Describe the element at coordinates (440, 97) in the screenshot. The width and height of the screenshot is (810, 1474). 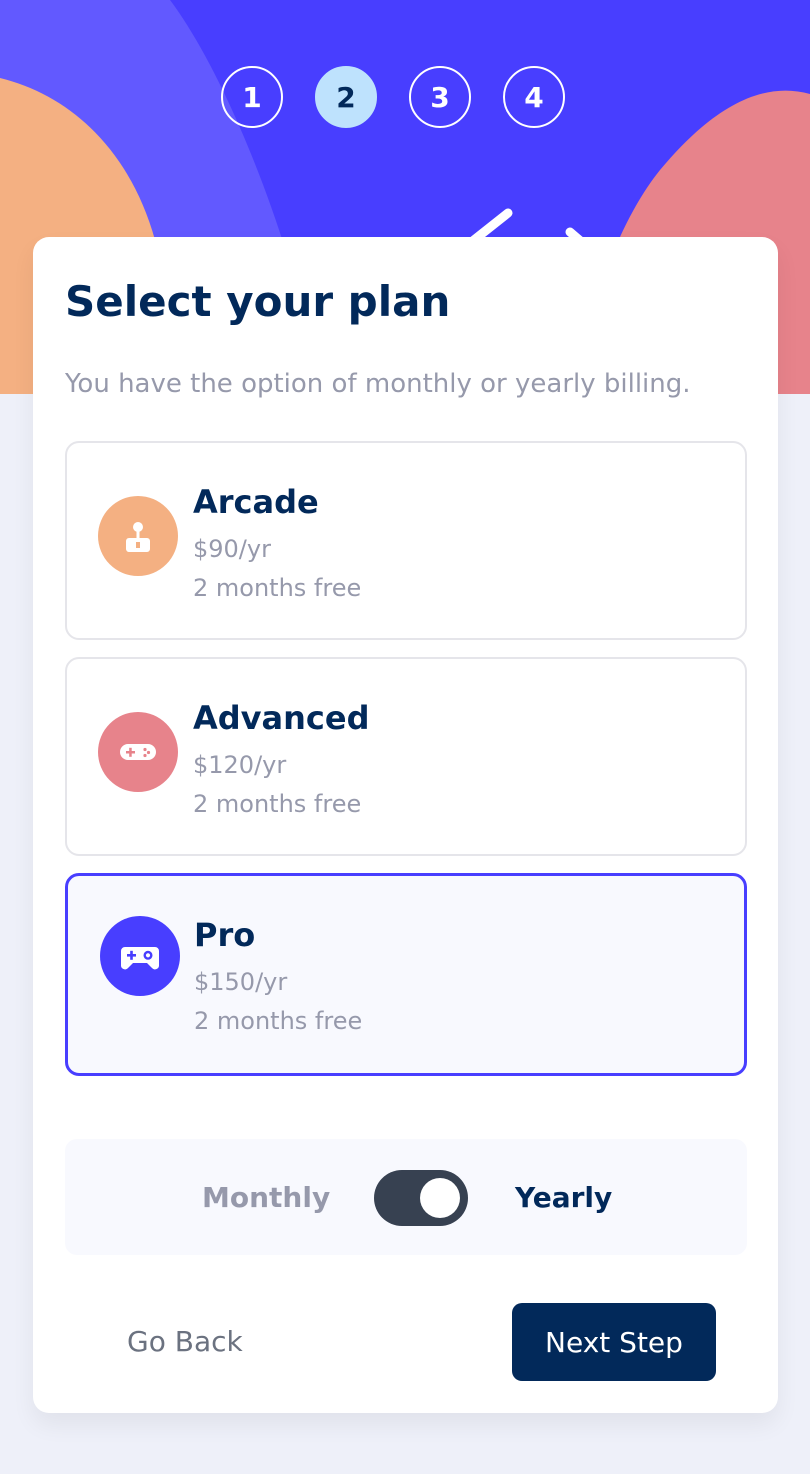
I see `step-3: 3` at that location.